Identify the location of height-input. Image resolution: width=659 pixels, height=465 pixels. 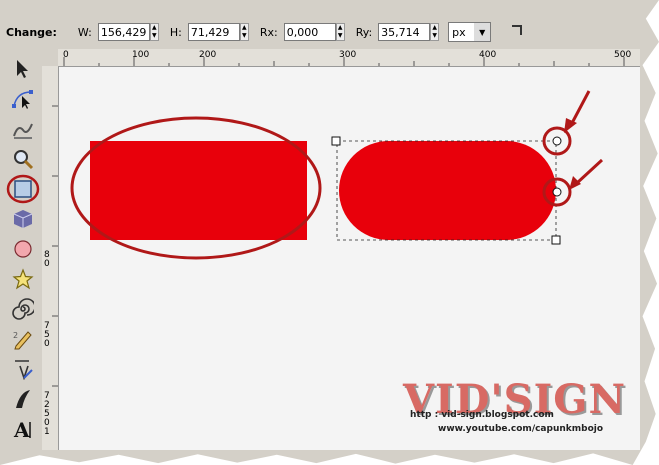
(213, 32).